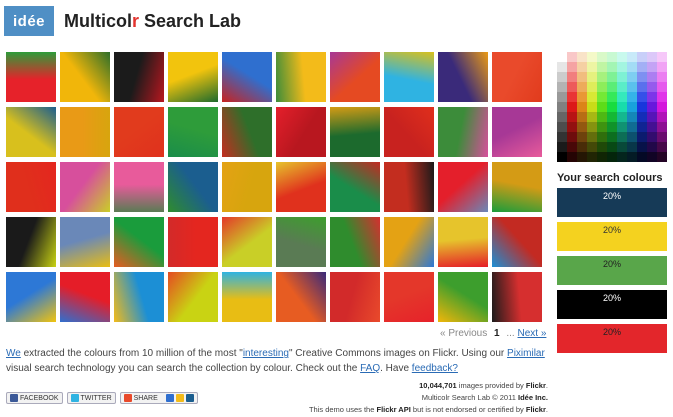  Describe the element at coordinates (266, 353) in the screenshot. I see `interesting-link: interesting` at that location.